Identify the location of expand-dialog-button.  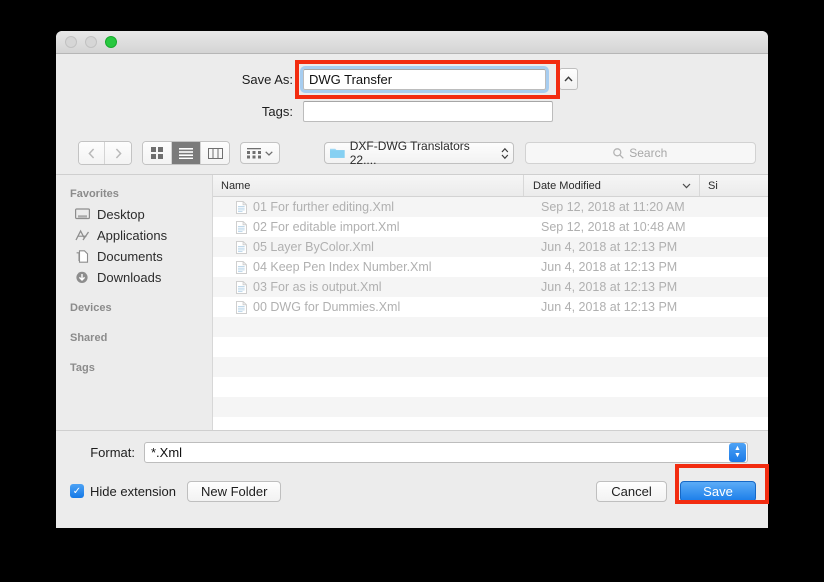
(568, 79).